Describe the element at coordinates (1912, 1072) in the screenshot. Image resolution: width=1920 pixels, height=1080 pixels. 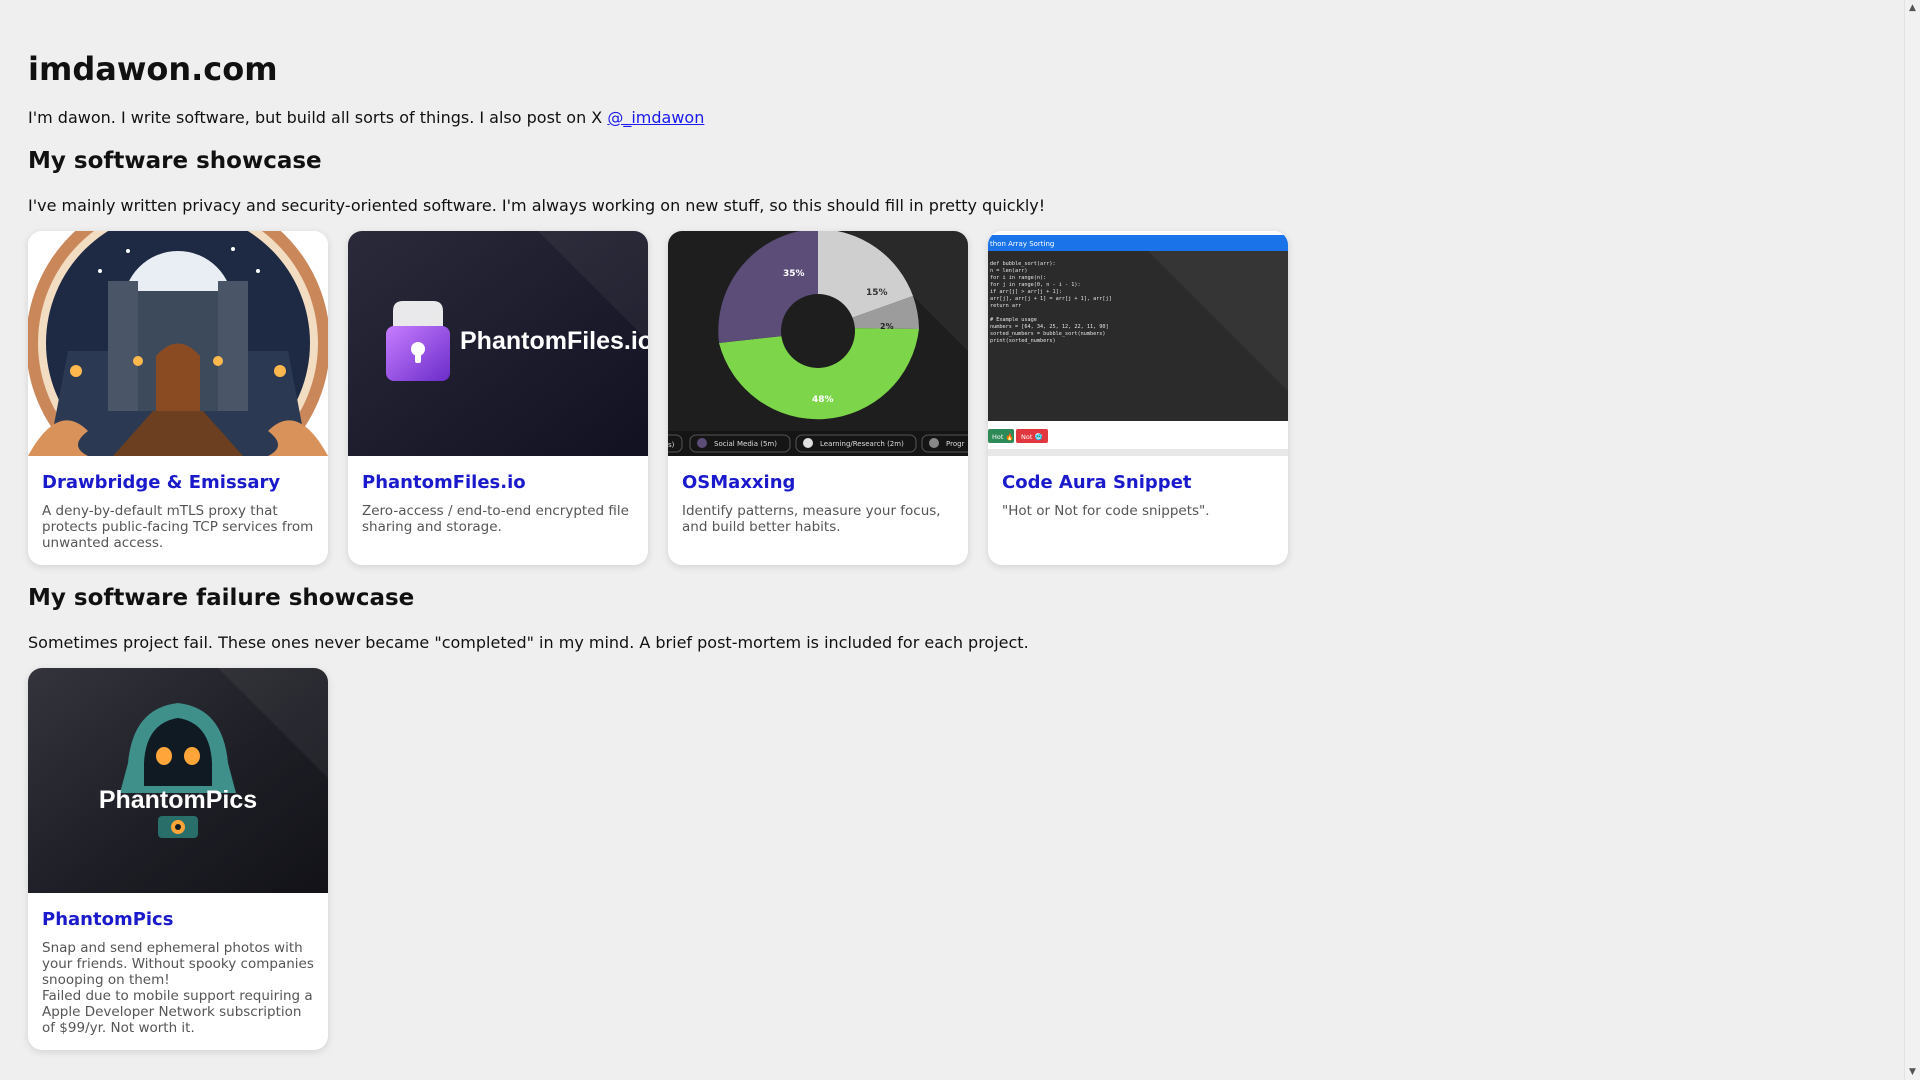
I see `scroll-down-arrow-icon: ▼` at that location.